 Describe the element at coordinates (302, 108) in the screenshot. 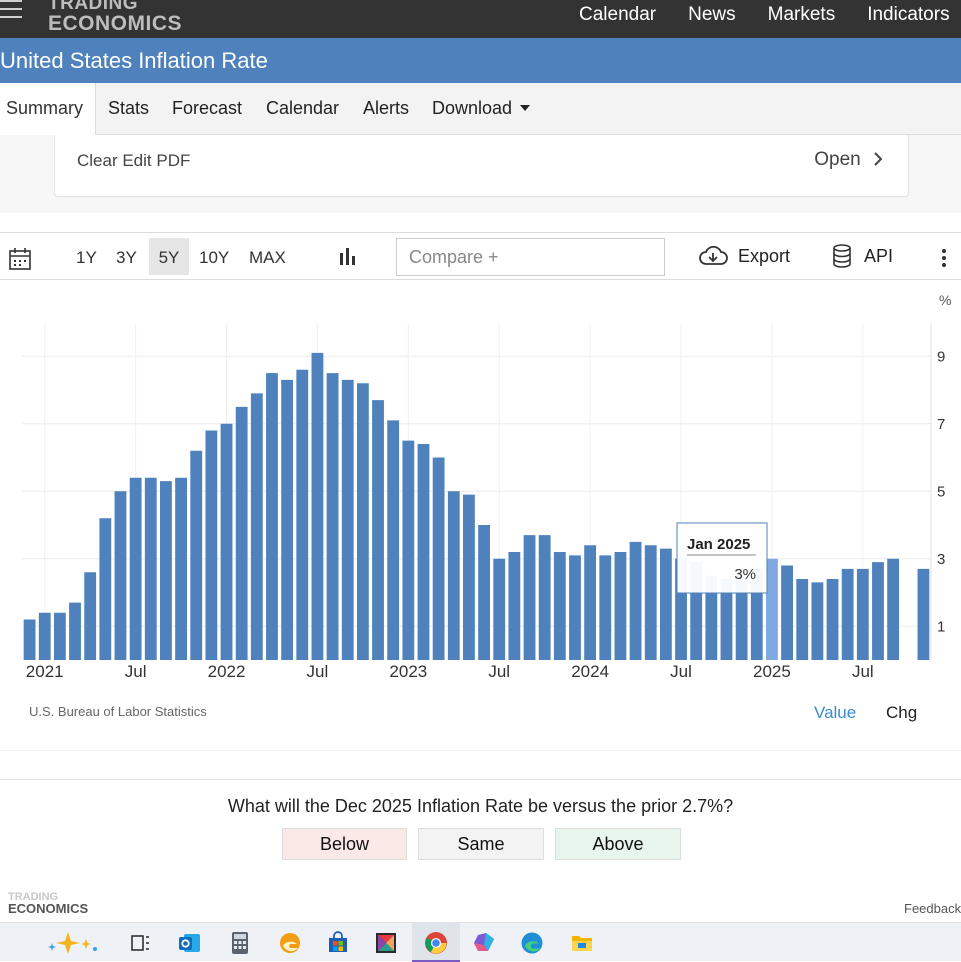

I see `tab-calendar: Calendar` at that location.